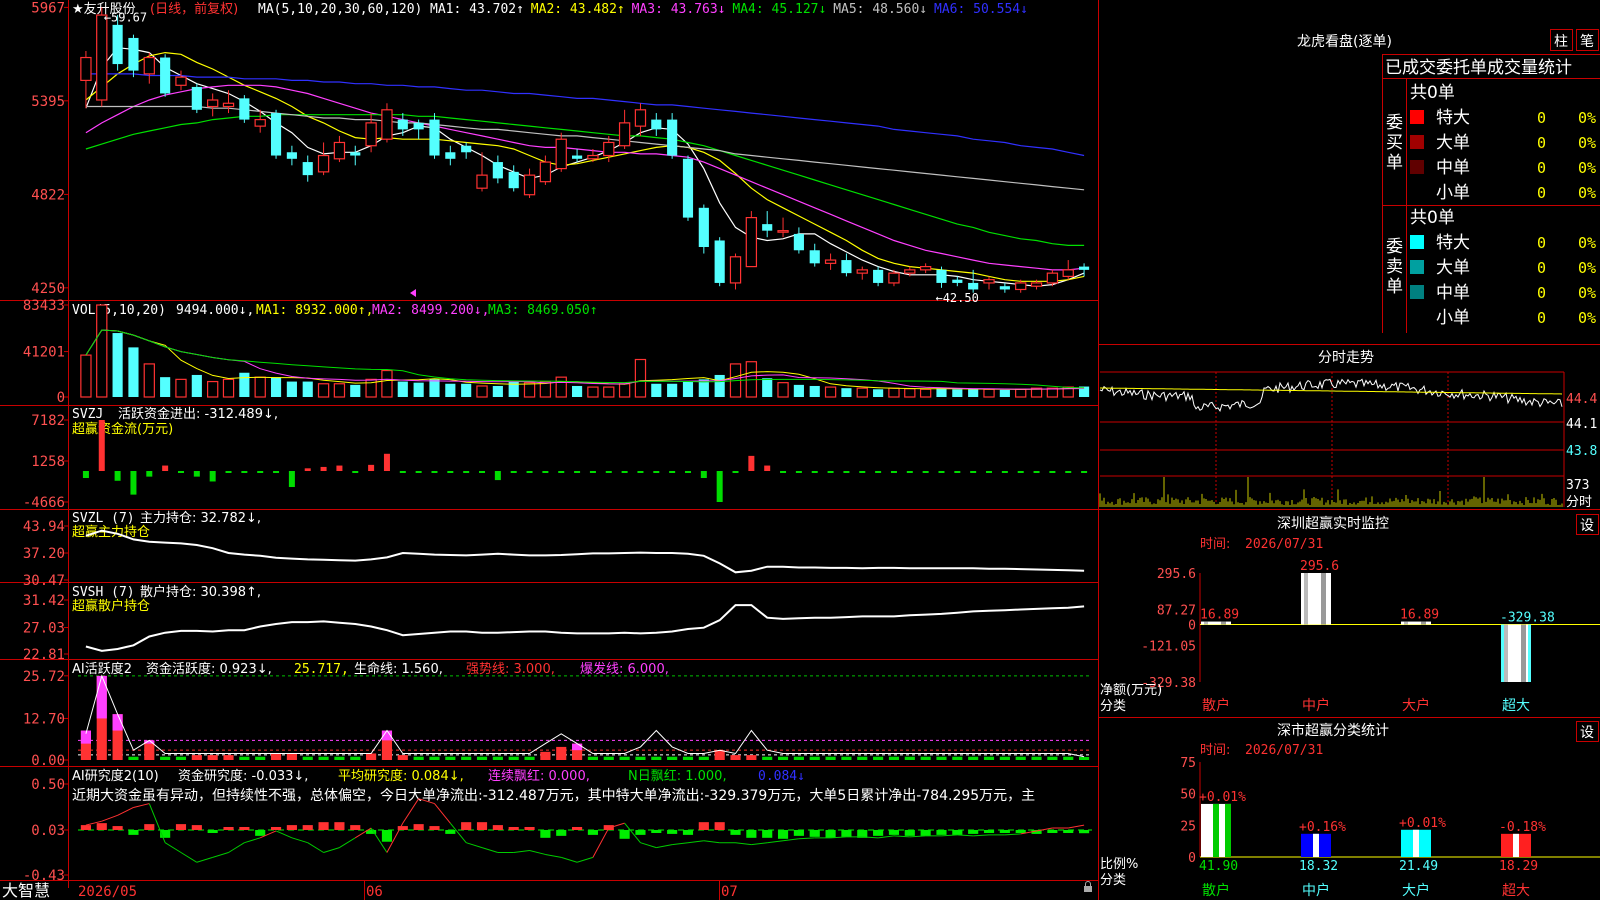  What do you see at coordinates (577, 747) in the screenshot?
I see `aiact-bar-top` at bounding box center [577, 747].